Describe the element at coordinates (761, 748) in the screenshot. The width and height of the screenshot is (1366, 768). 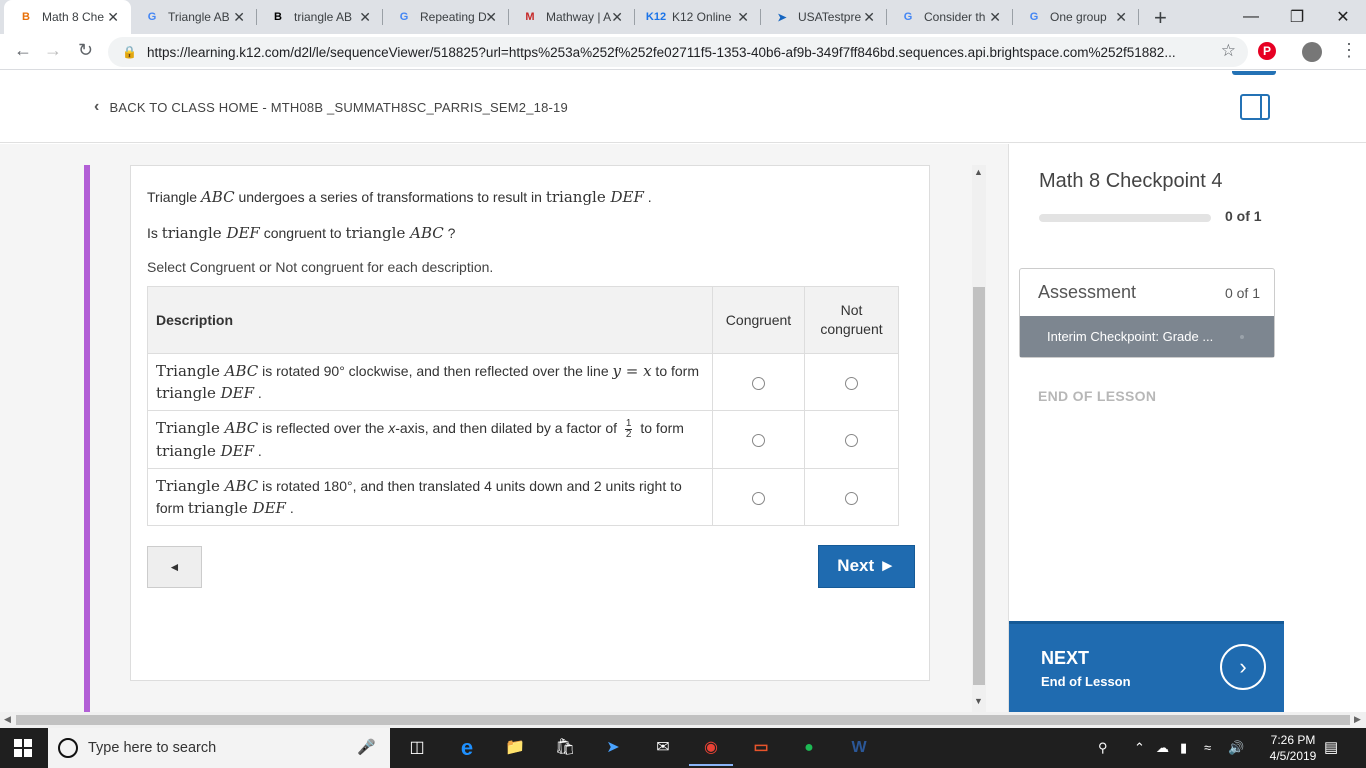
I see `office-icon: ▭` at that location.